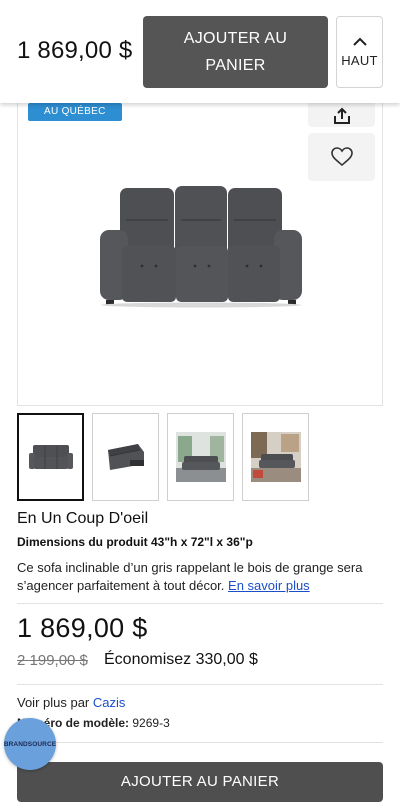 The image size is (400, 802). What do you see at coordinates (151, 723) in the screenshot?
I see `model-number: 9269-3` at bounding box center [151, 723].